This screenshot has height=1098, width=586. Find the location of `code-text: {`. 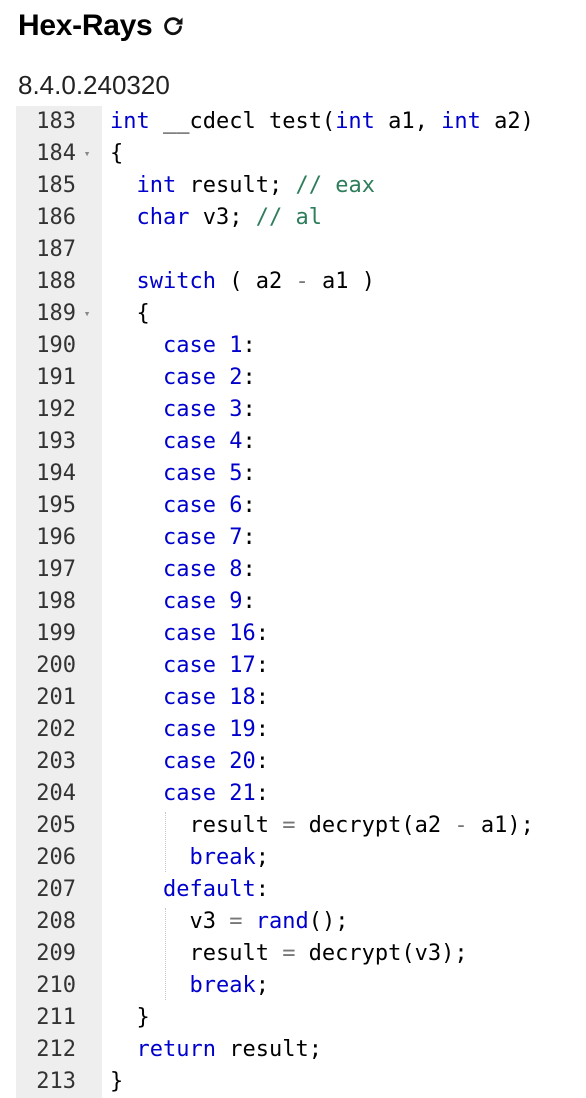

code-text: { is located at coordinates (116, 154).